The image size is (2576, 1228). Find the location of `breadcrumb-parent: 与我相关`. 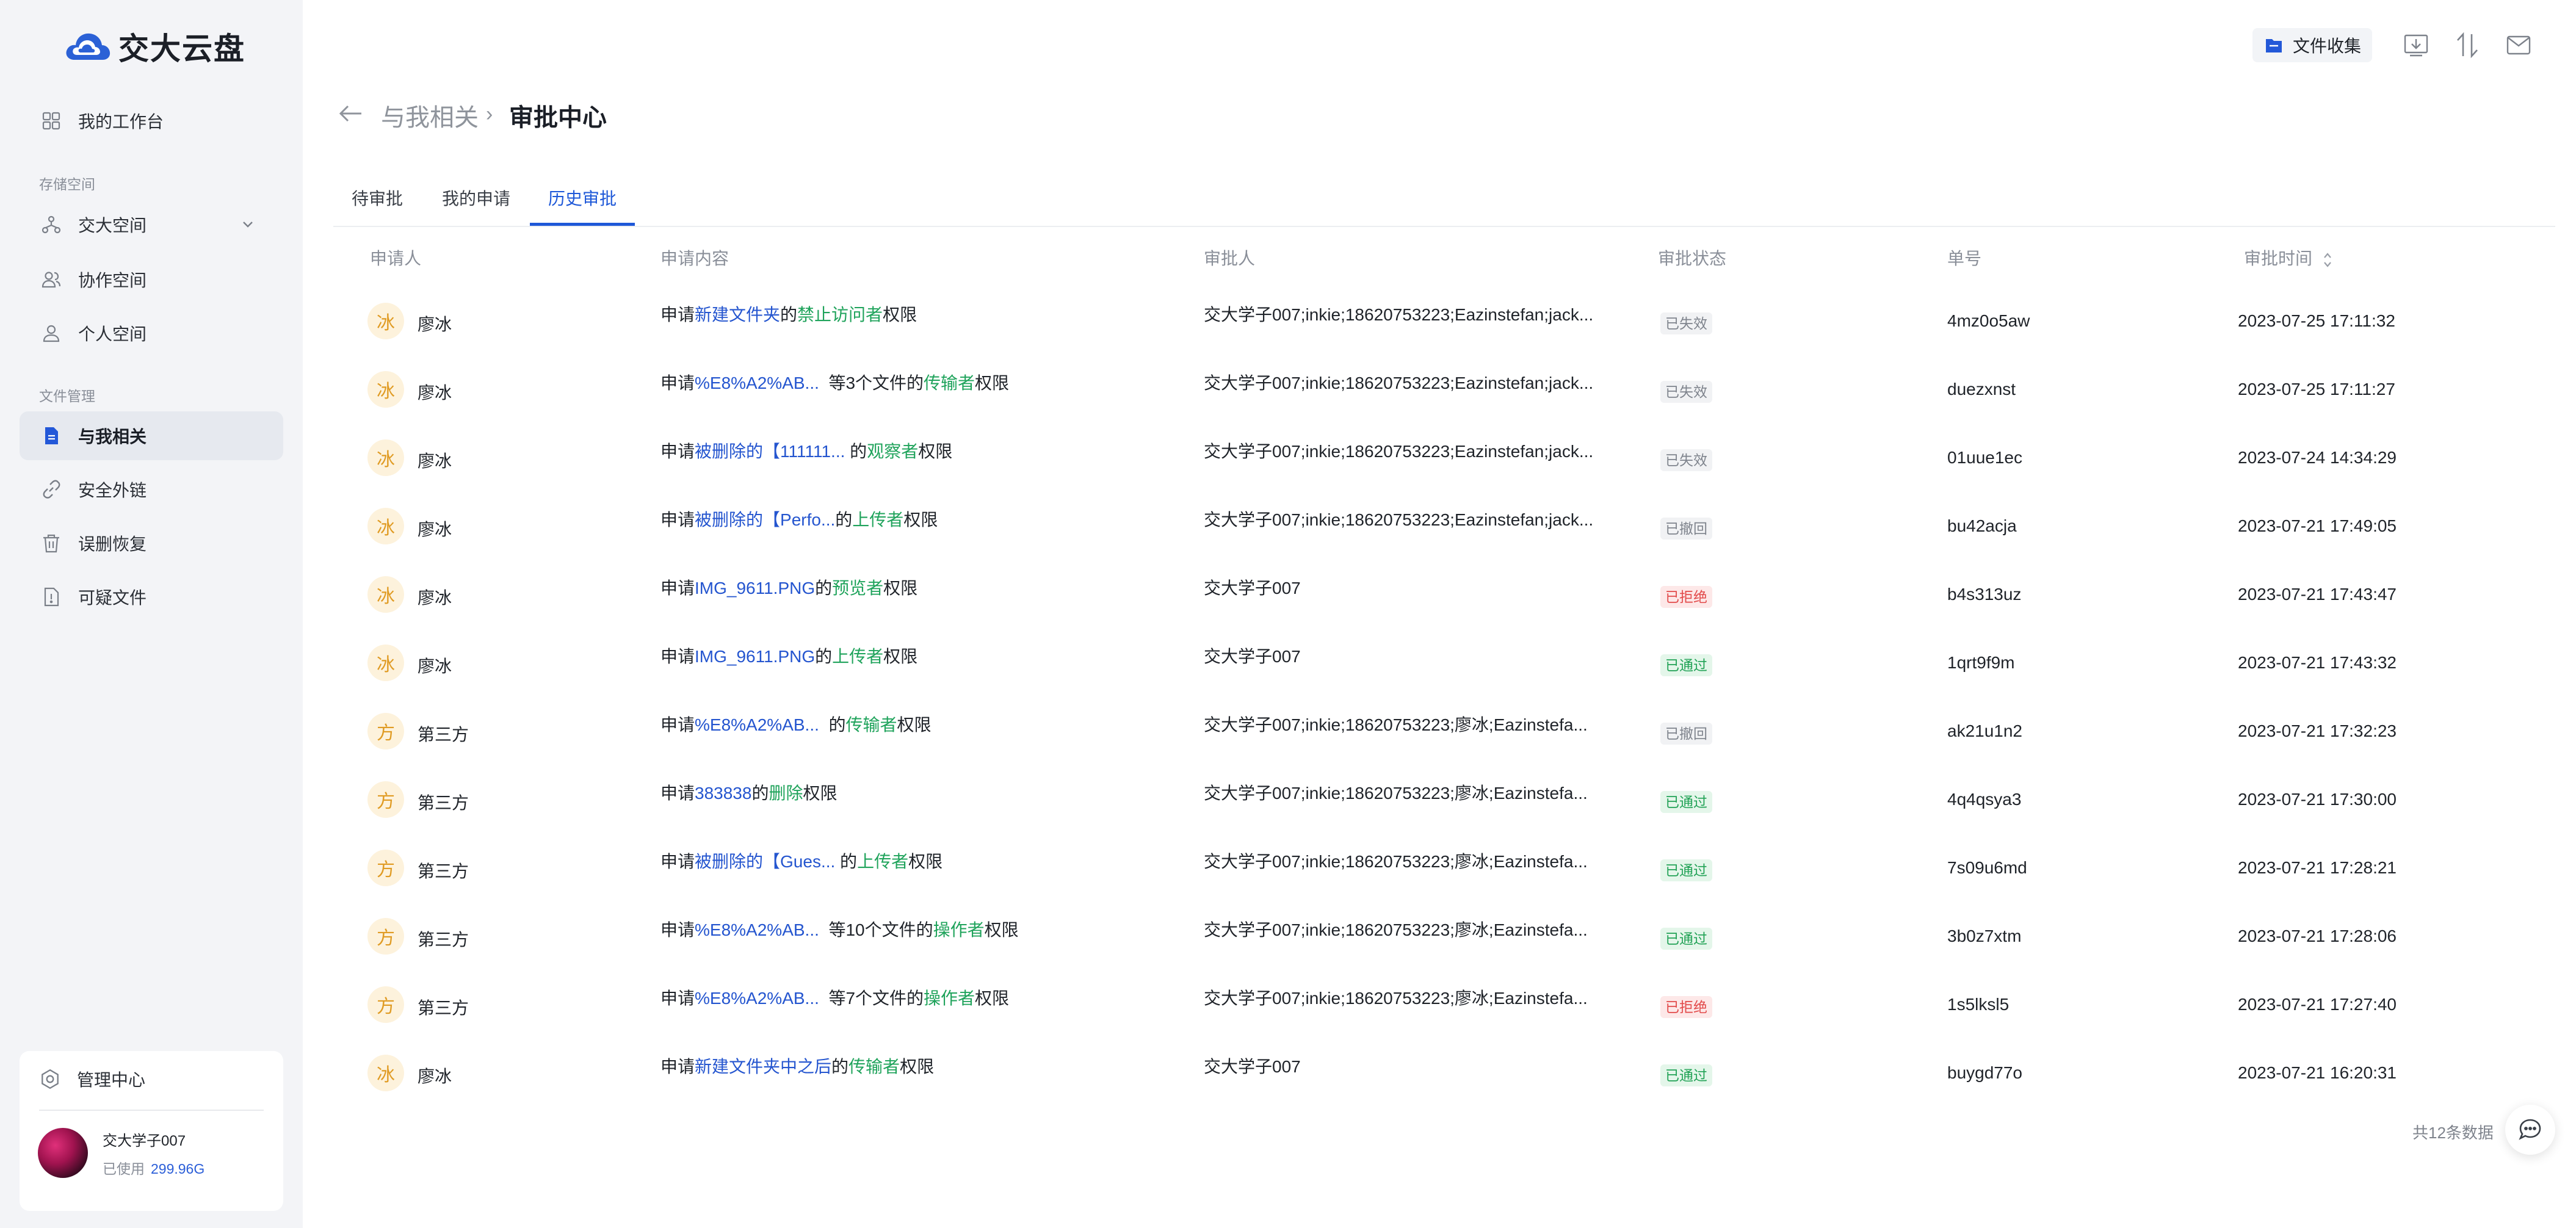

breadcrumb-parent: 与我相关 is located at coordinates (430, 116).